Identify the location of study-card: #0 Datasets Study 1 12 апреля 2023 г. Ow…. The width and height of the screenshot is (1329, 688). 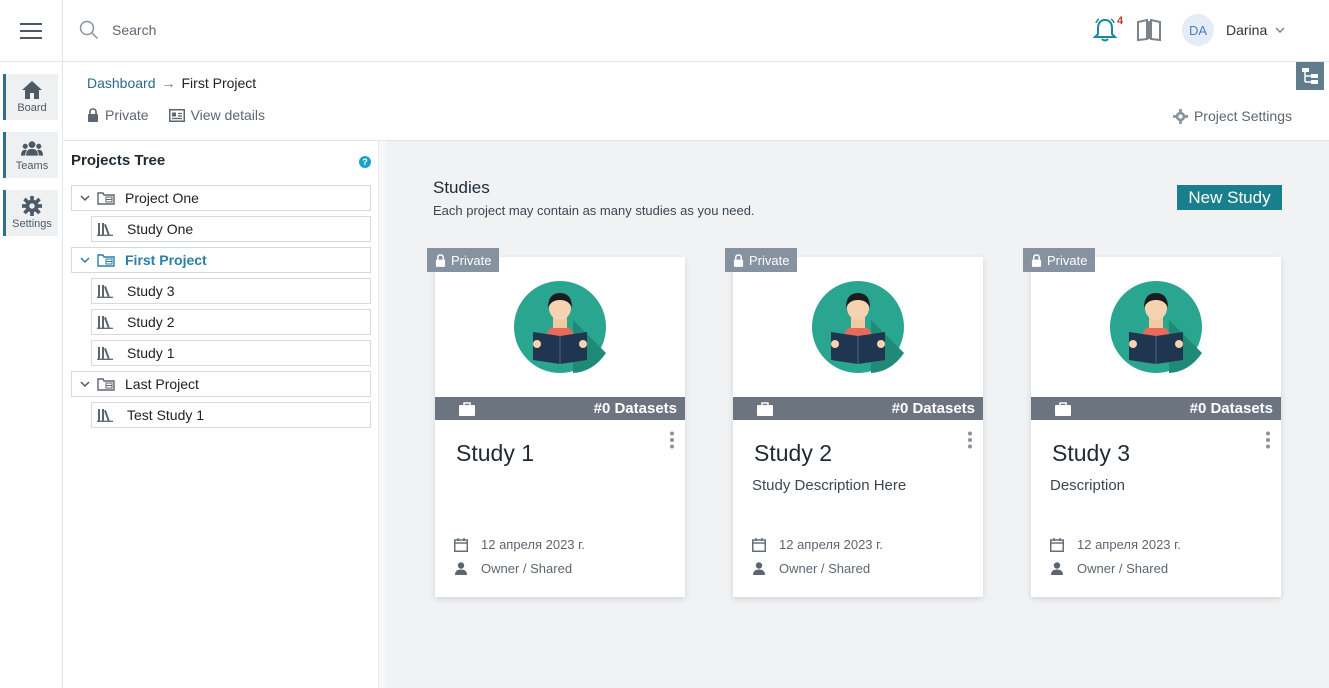
(560, 427).